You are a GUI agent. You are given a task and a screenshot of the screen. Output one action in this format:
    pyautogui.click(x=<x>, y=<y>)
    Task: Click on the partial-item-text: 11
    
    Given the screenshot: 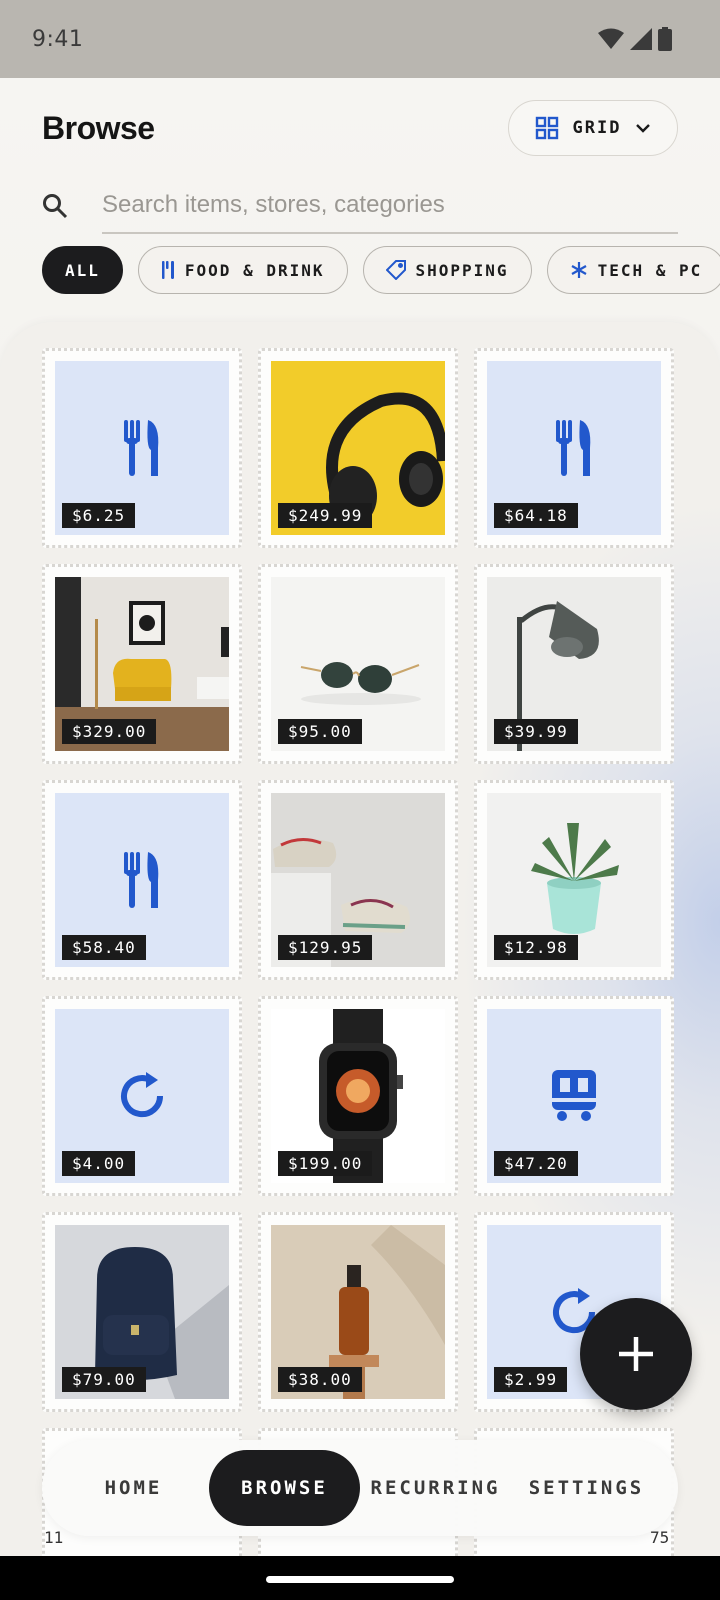 What is the action you would take?
    pyautogui.click(x=54, y=1537)
    